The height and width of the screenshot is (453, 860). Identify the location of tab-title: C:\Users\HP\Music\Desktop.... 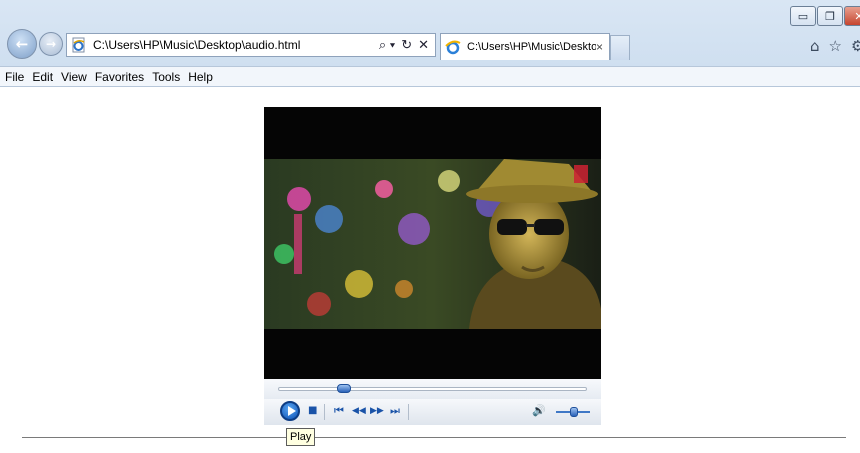
(531, 47).